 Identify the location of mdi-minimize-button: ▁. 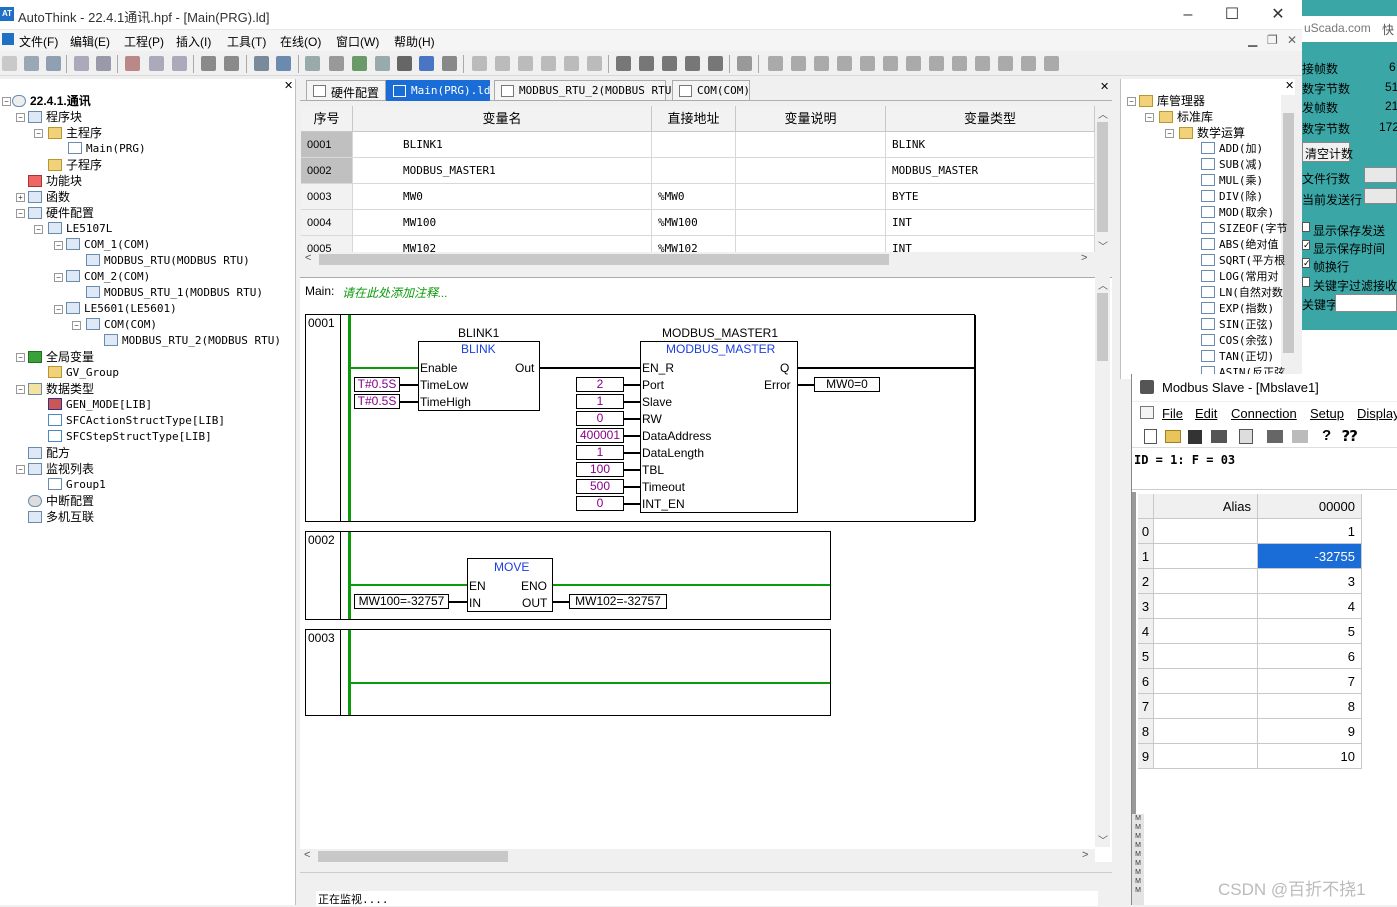
(1252, 40).